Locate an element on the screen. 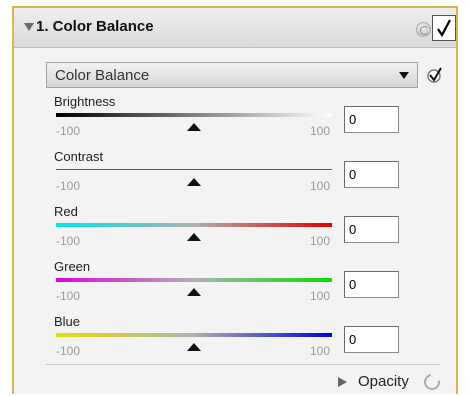  red-value-input is located at coordinates (371, 229).